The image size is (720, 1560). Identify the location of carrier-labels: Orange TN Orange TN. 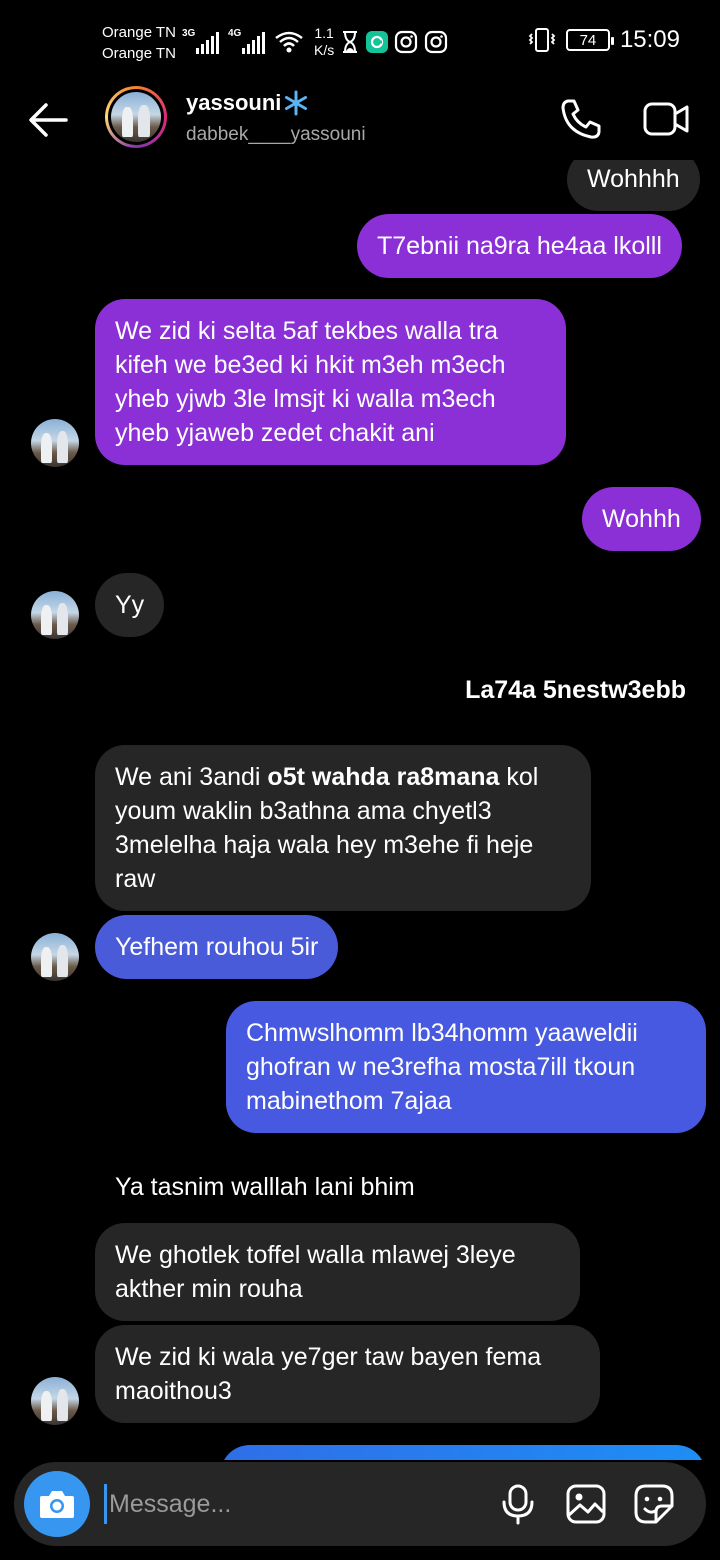
(139, 43).